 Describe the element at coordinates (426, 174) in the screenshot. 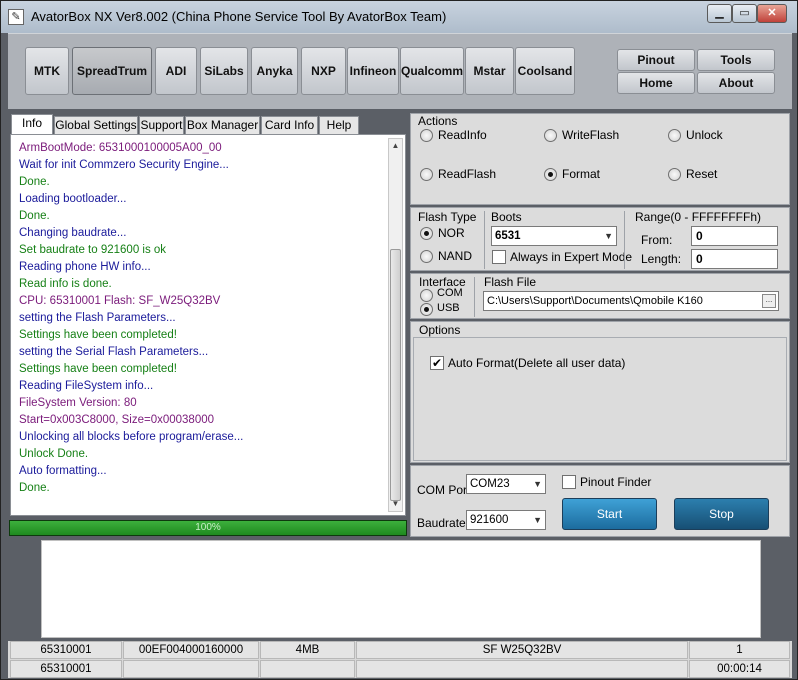

I see `radio-readflash` at that location.